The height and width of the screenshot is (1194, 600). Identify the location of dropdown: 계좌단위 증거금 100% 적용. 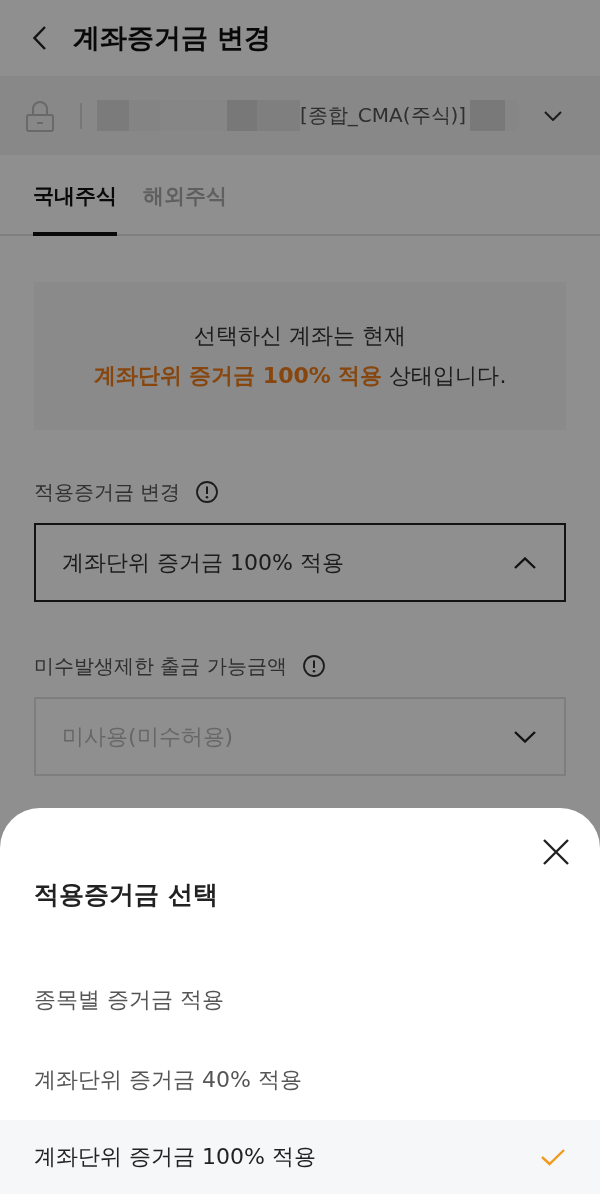
(300, 562).